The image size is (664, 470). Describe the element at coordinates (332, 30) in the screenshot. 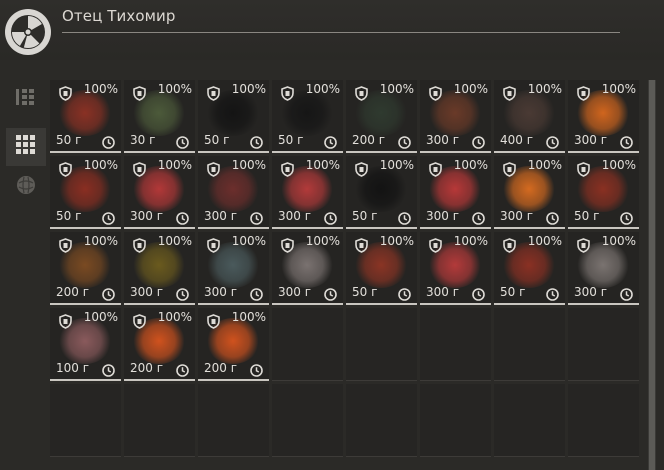

I see `header-bar: Отец Тихомир` at that location.